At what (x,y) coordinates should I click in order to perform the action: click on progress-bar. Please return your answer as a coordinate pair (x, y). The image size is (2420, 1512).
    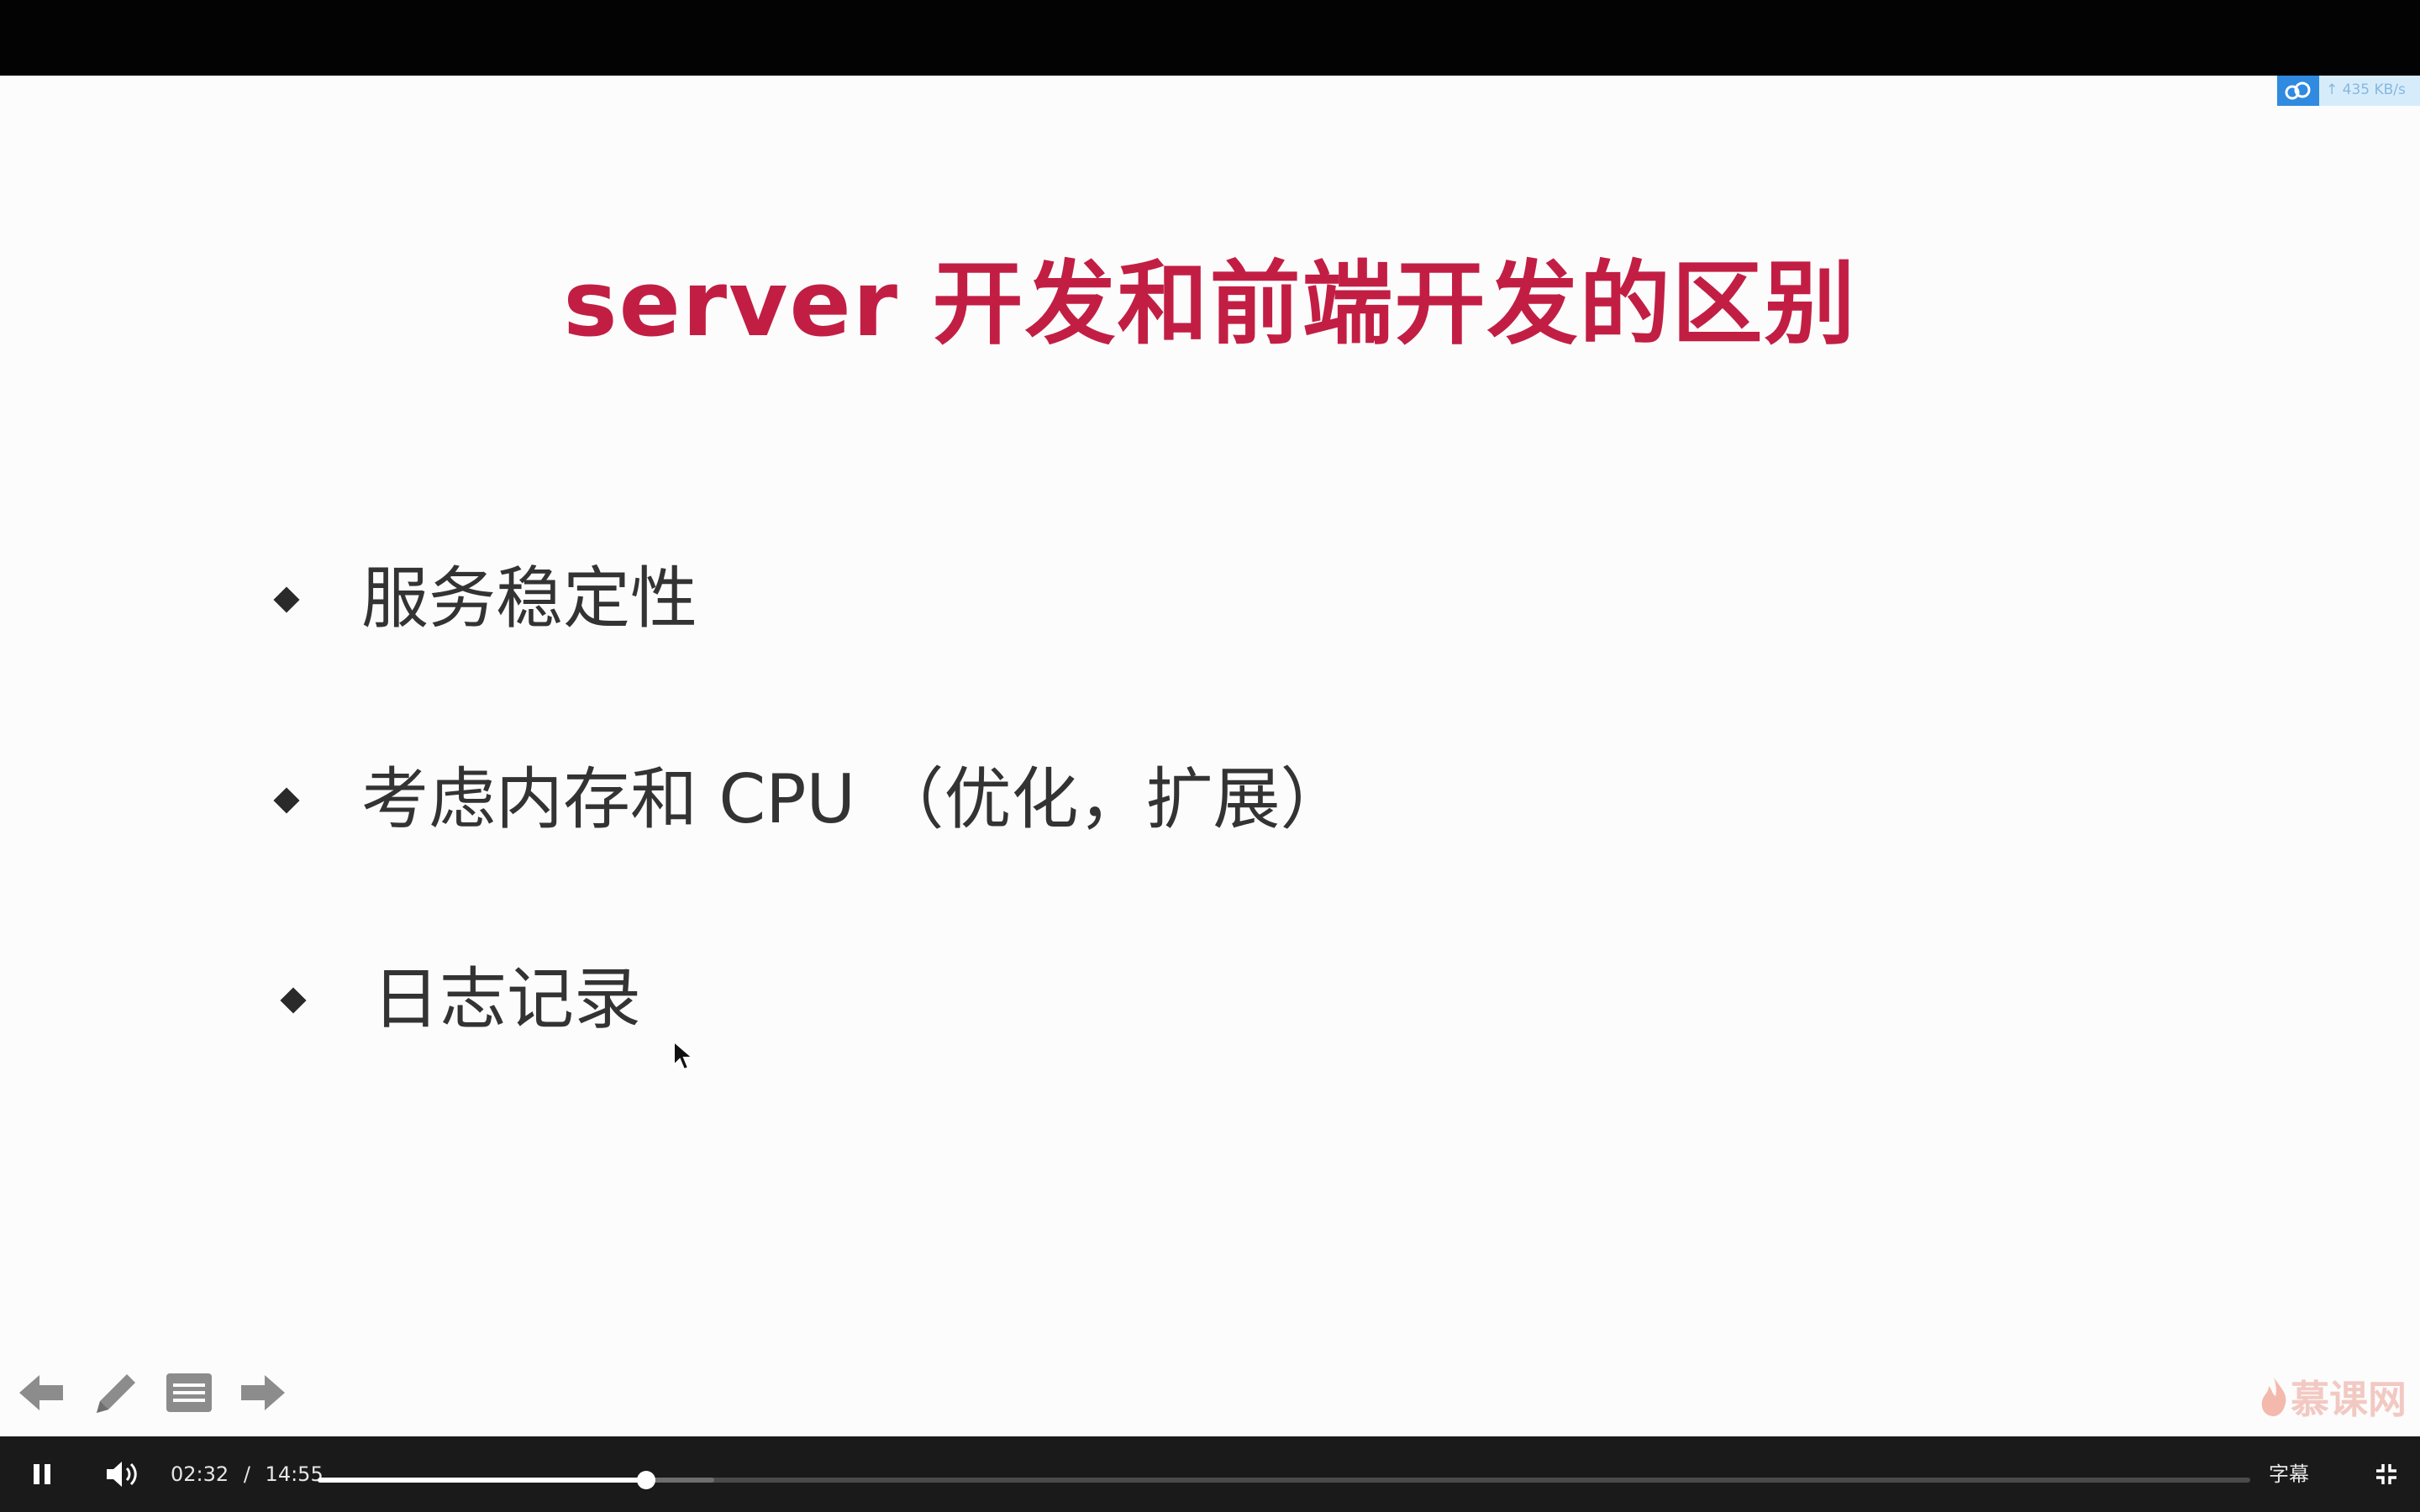
    Looking at the image, I should click on (1284, 1480).